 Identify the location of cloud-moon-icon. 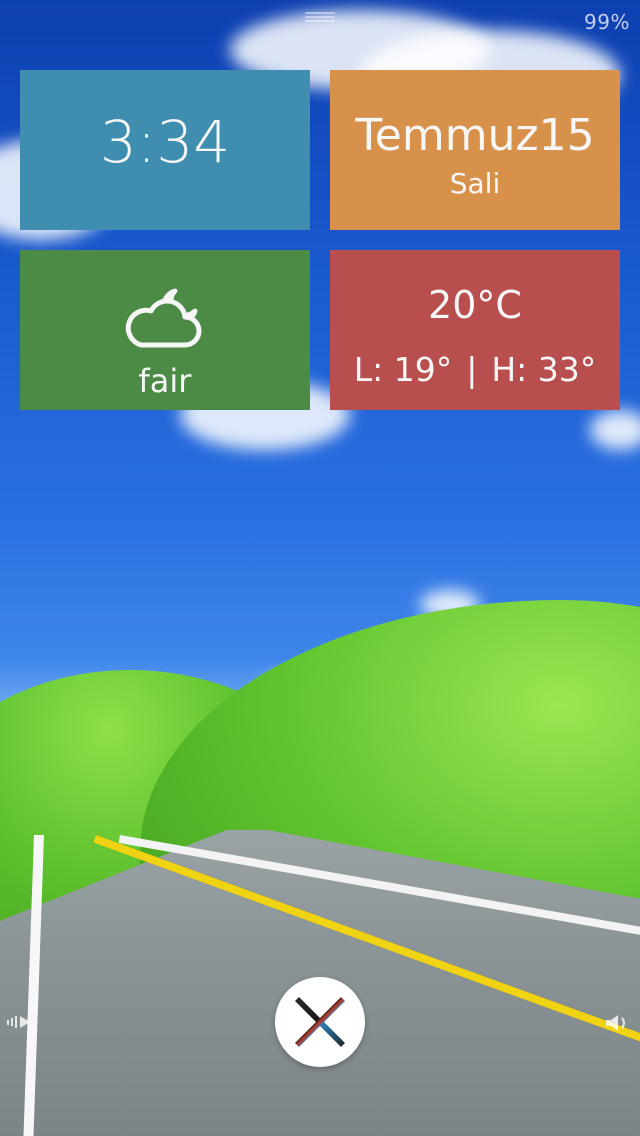
(163, 318).